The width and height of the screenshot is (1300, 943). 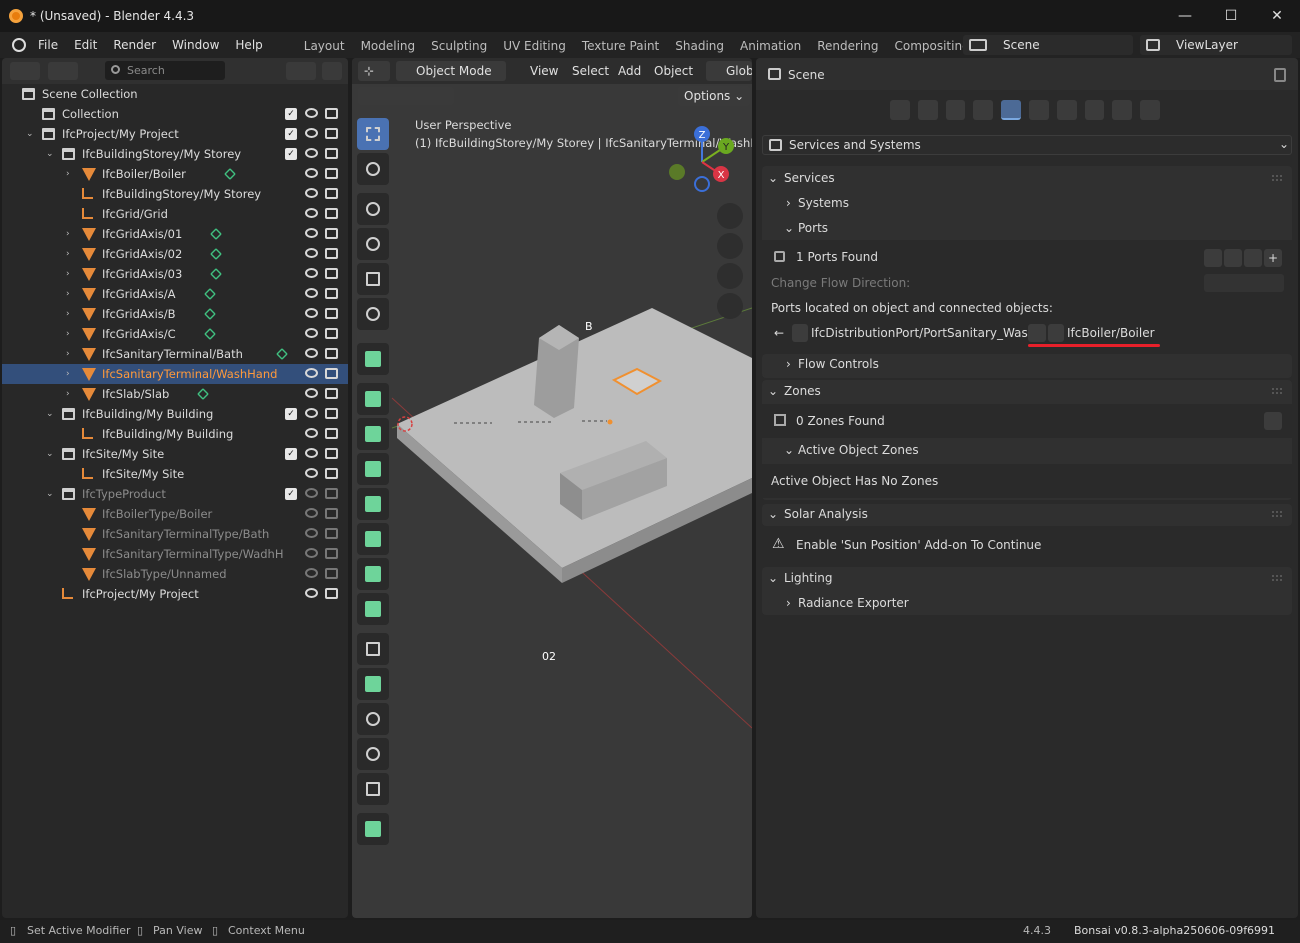 What do you see at coordinates (175, 374) in the screenshot?
I see `outliner-row: › IfcSanitaryTerminal/WashHand` at bounding box center [175, 374].